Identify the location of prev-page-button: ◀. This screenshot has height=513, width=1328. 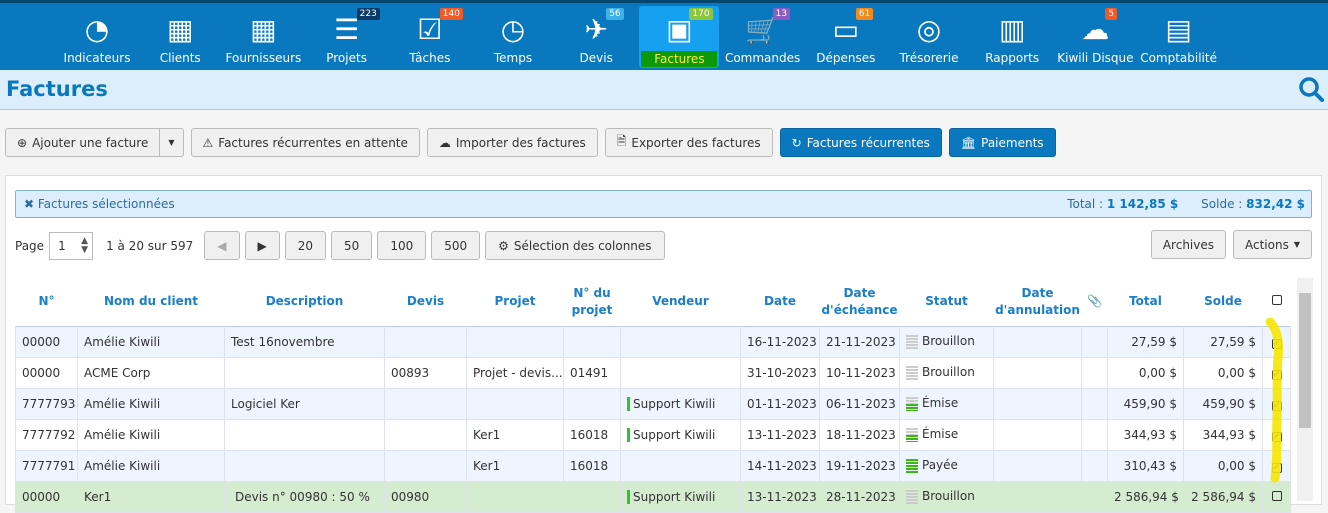
(222, 245).